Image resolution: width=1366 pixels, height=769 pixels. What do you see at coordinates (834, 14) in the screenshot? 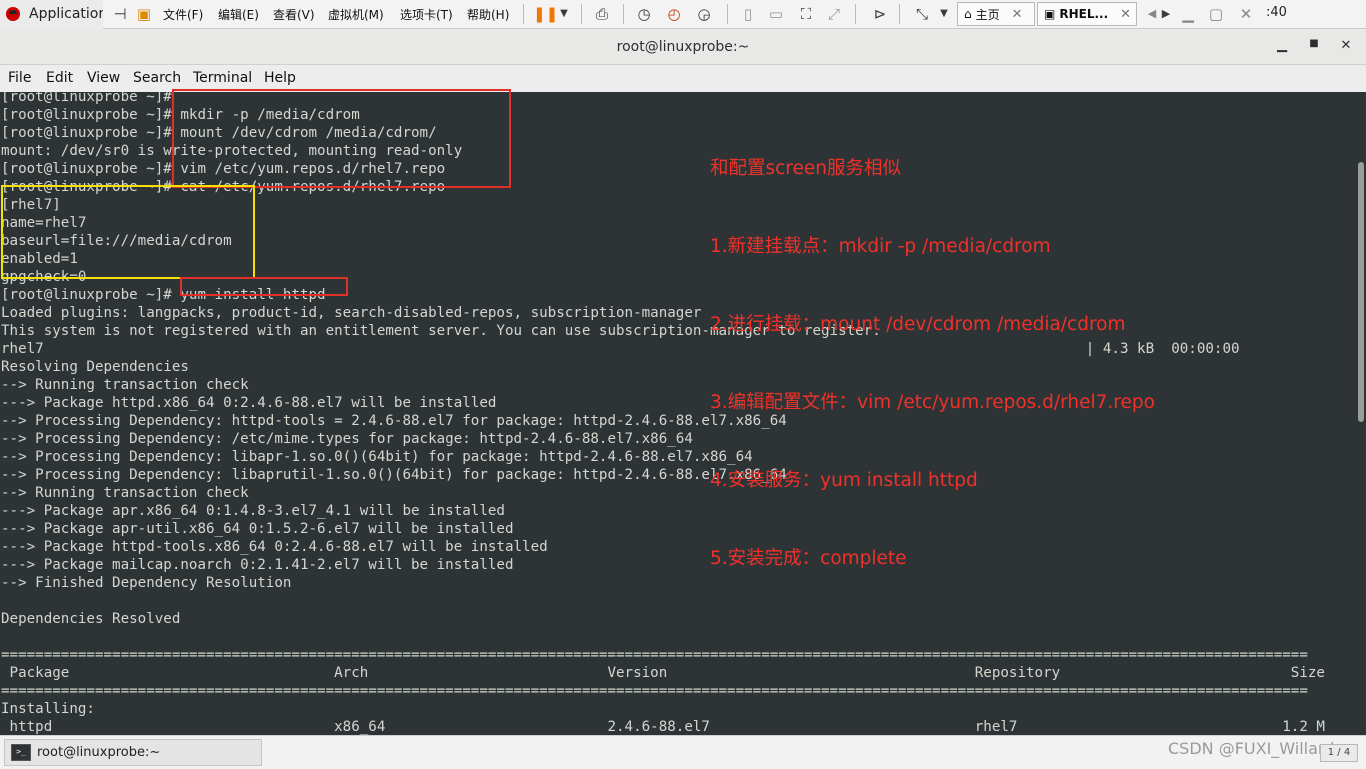
I see `unity-icon: ⤢` at bounding box center [834, 14].